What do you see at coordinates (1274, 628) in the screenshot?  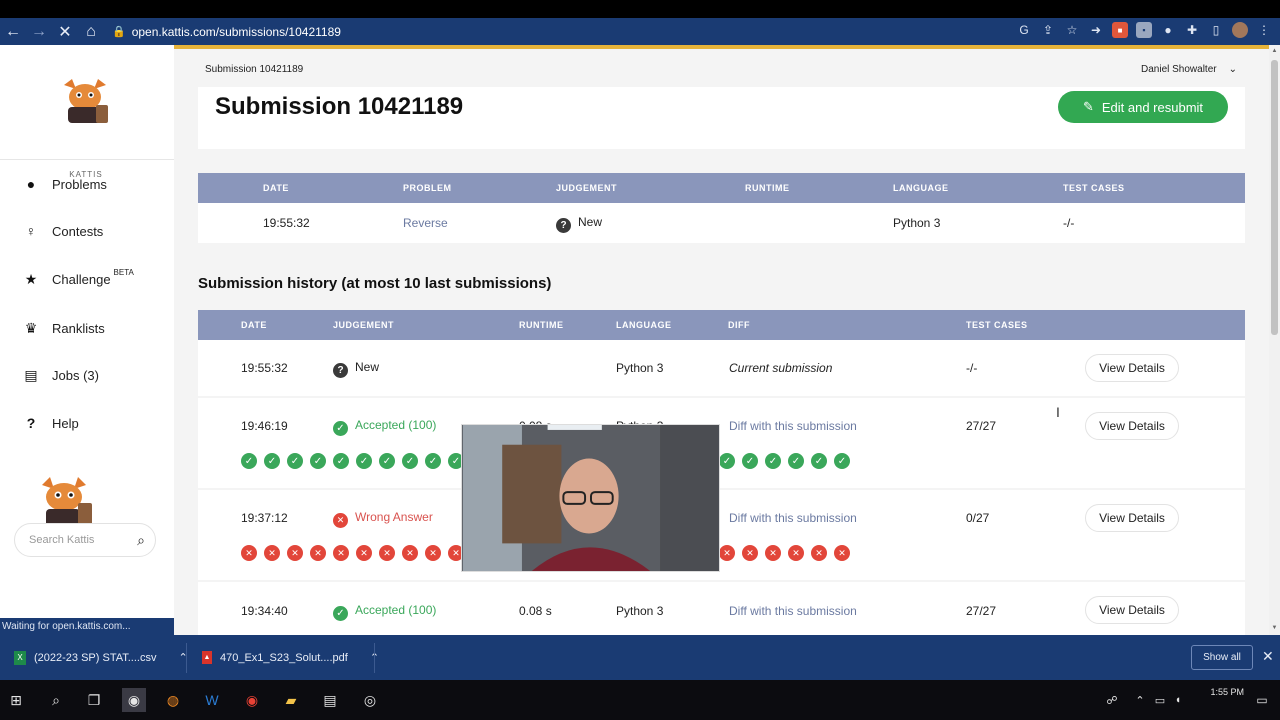 I see `scroll-down-icon: ▼` at bounding box center [1274, 628].